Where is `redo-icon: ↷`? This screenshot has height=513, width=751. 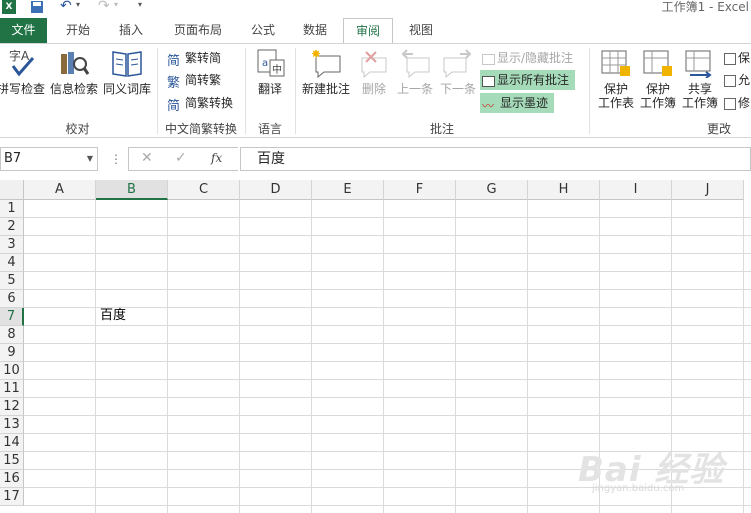
redo-icon: ↷ is located at coordinates (104, 7).